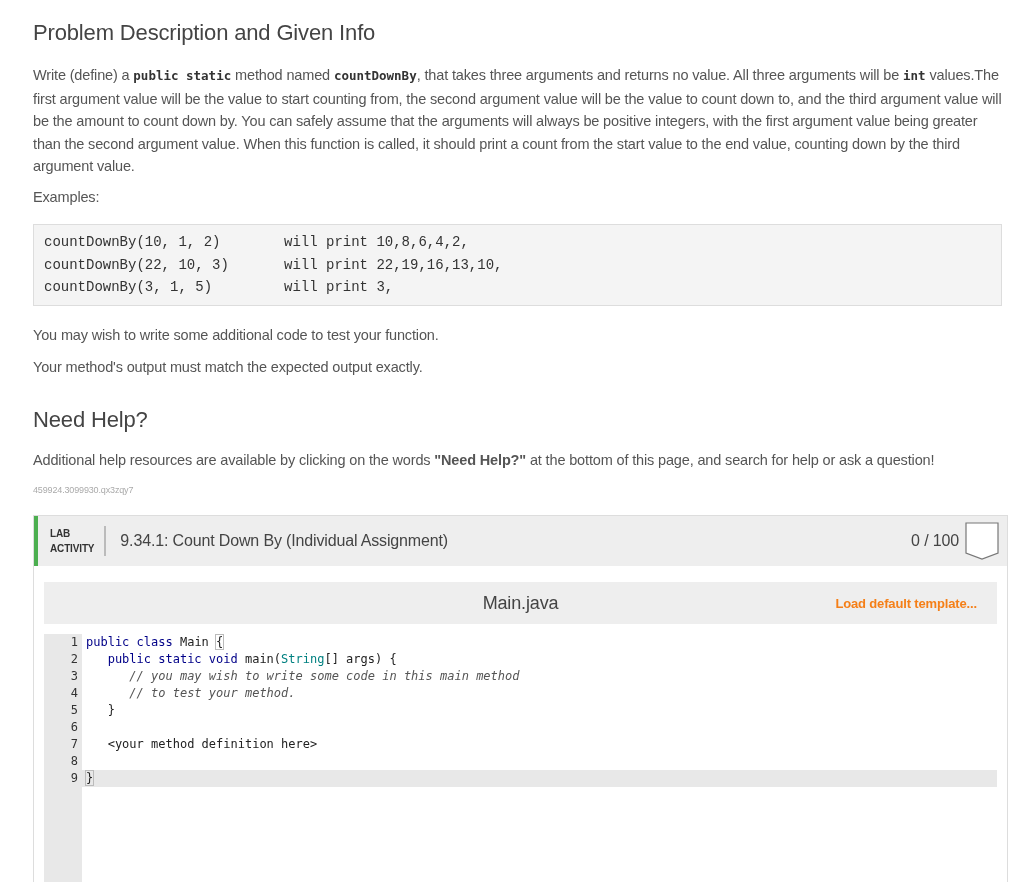 The image size is (1035, 882). I want to click on line-number: 3, so click(63, 676).